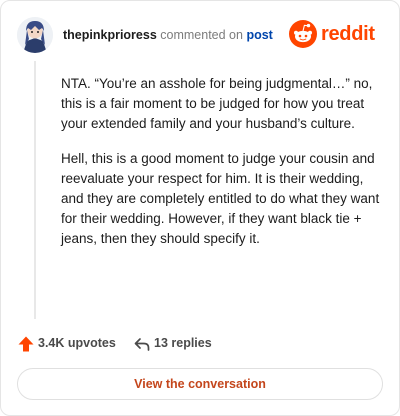  Describe the element at coordinates (303, 34) in the screenshot. I see `reddit-logo-icon` at that location.